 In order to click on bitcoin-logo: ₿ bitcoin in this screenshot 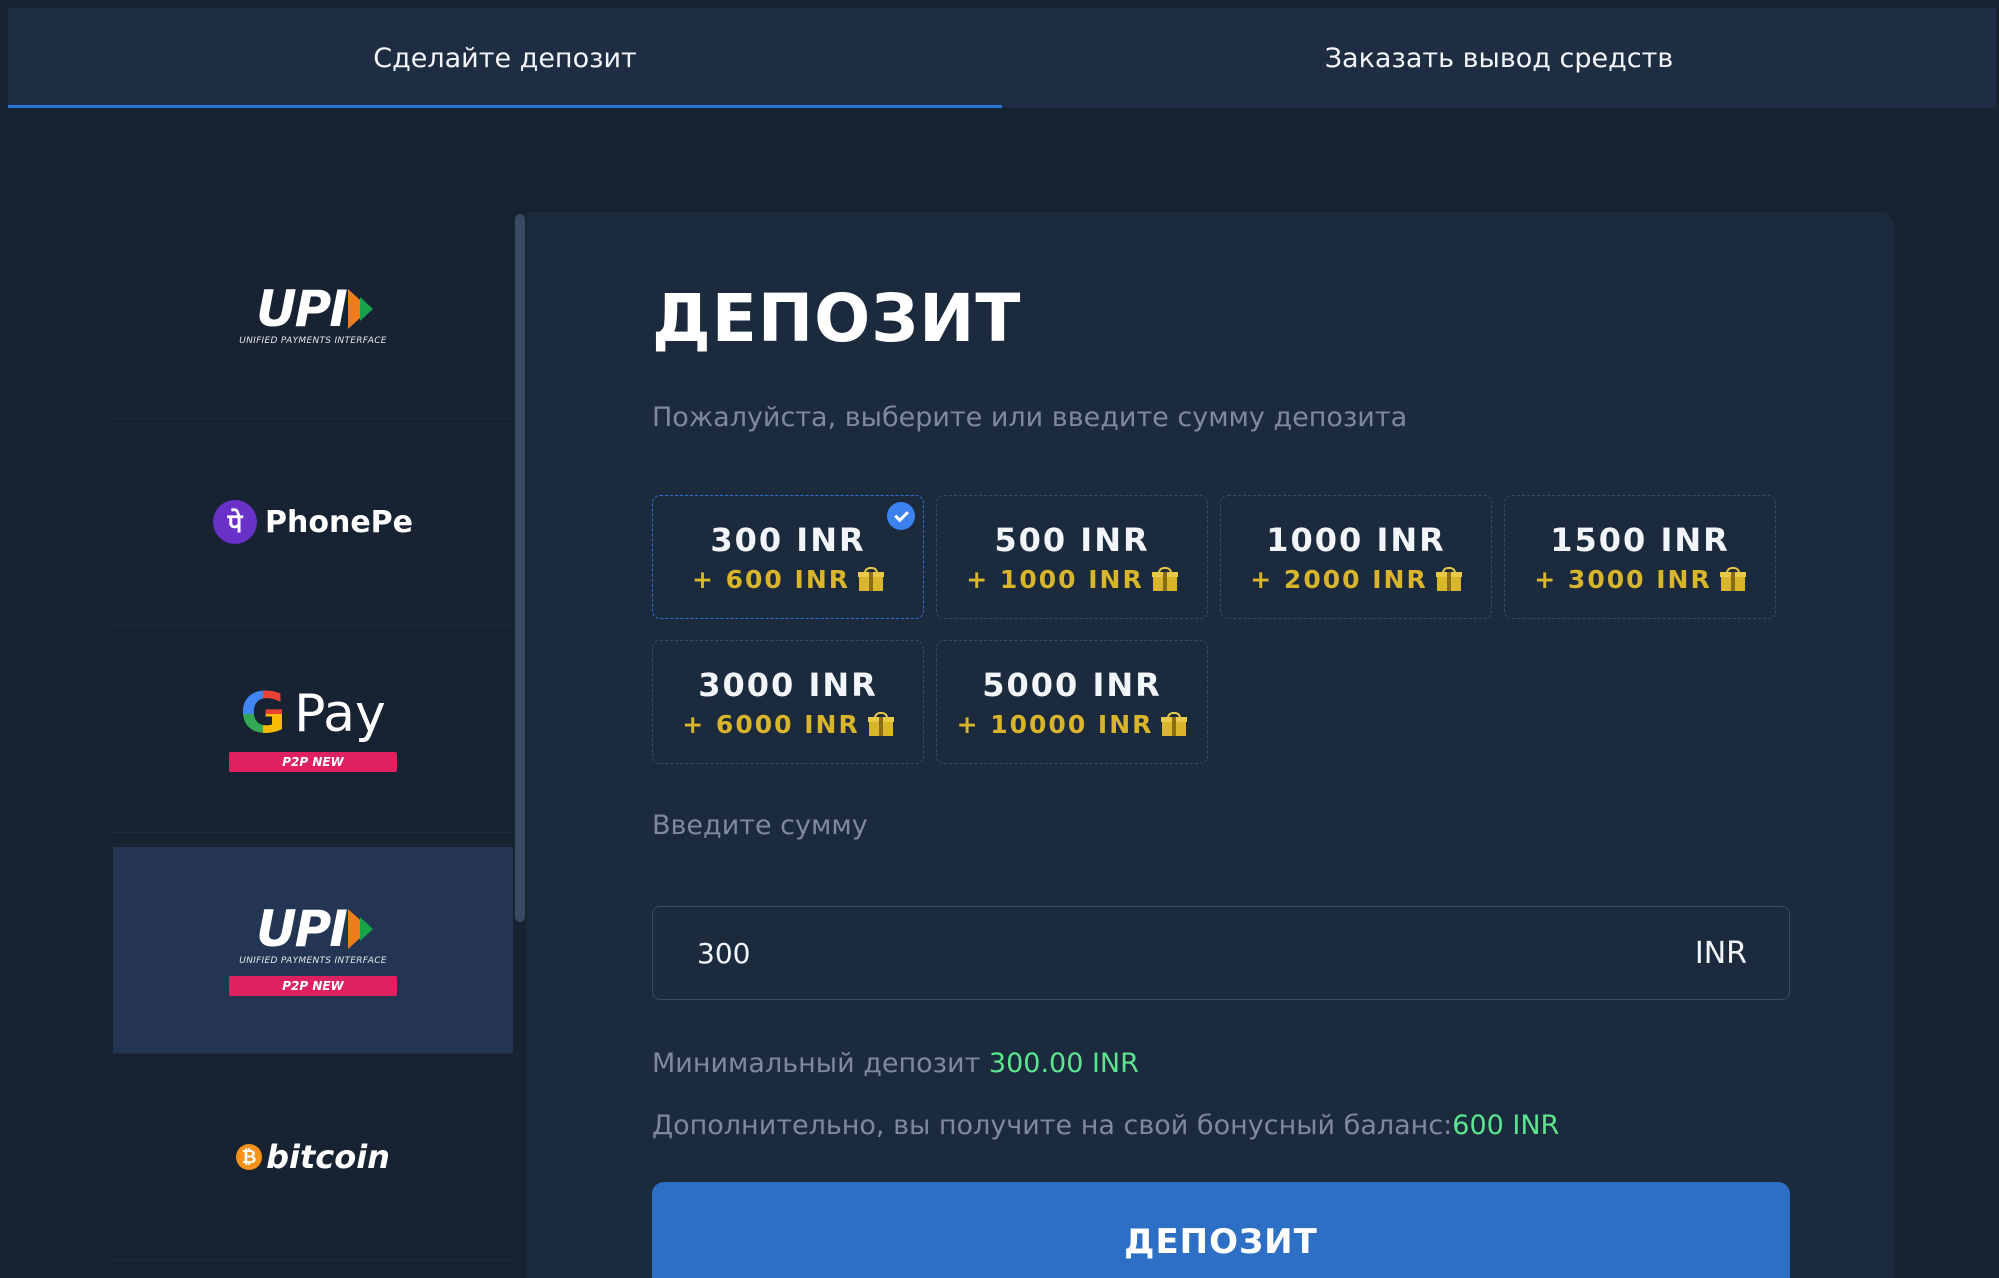, I will do `click(313, 1157)`.